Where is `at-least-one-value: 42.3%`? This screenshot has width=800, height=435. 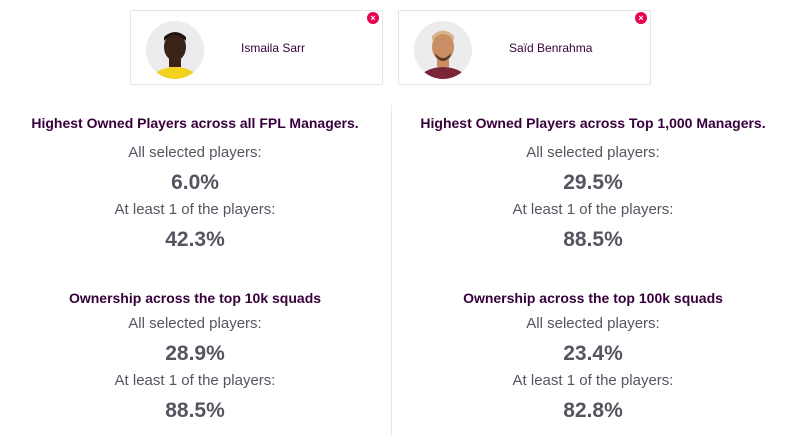 at-least-one-value: 42.3% is located at coordinates (195, 239).